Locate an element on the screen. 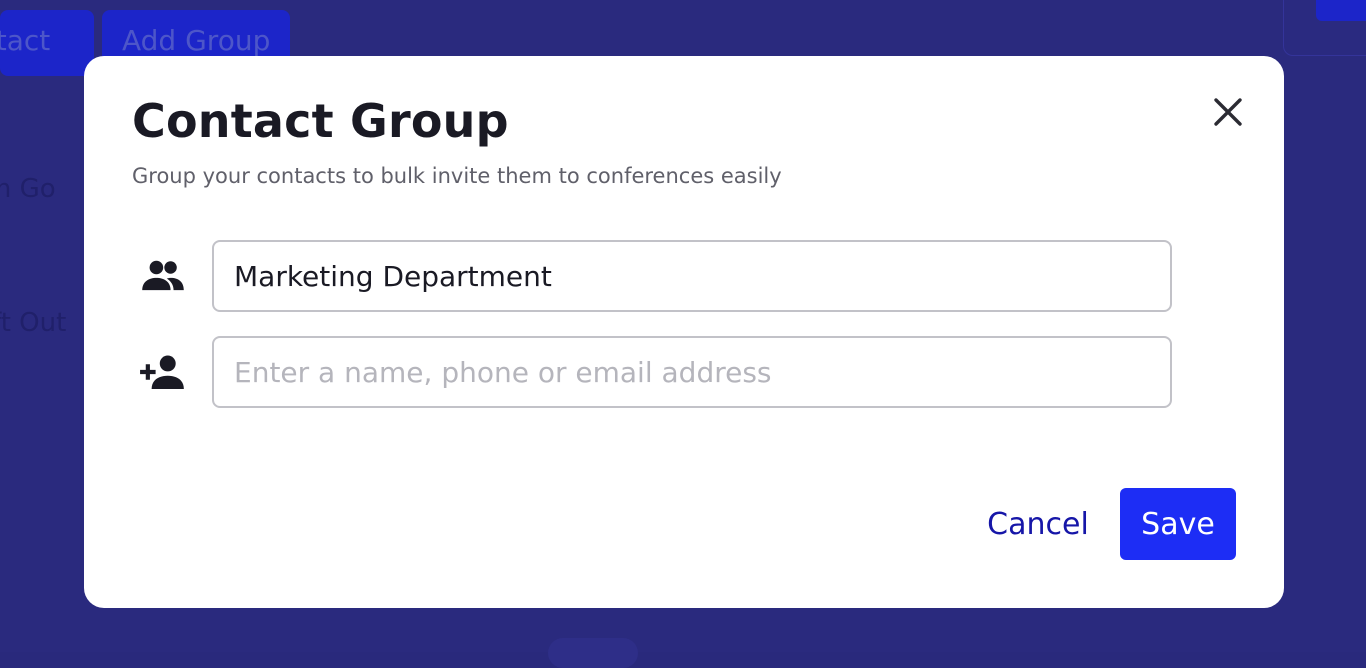 The image size is (1366, 668). add-group-button-label: Add Group is located at coordinates (196, 40).